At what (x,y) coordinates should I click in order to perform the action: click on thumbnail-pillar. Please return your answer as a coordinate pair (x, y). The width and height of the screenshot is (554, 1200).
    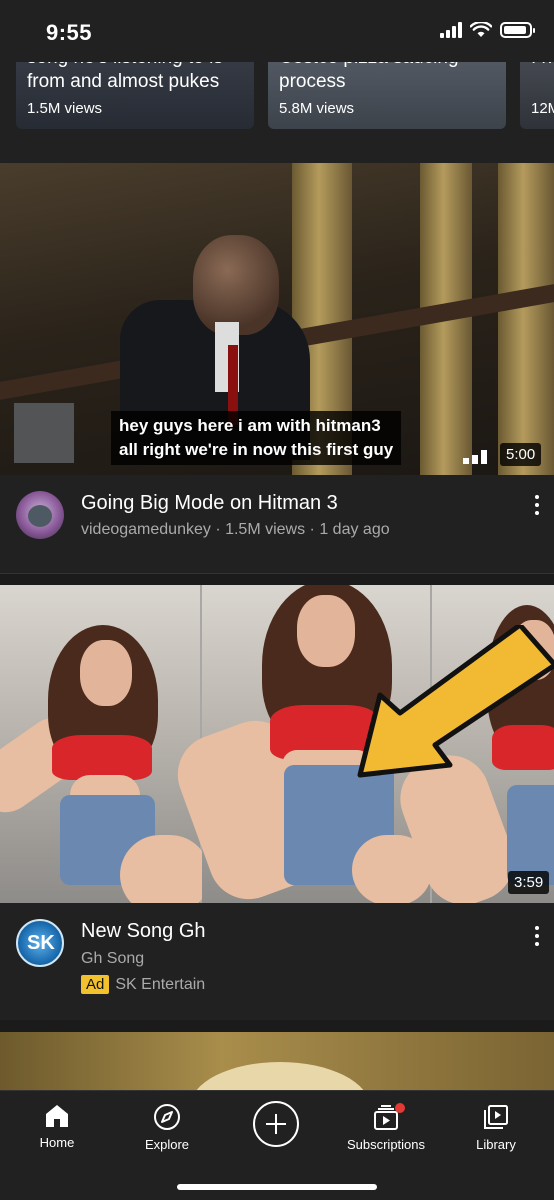
    Looking at the image, I should click on (526, 319).